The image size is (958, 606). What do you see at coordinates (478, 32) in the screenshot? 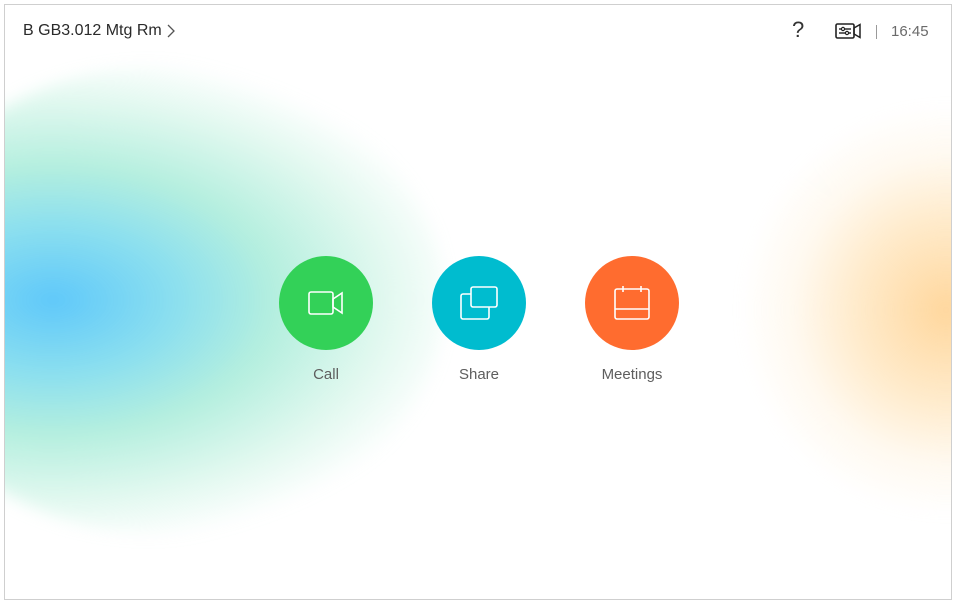
I see `top-bar: B GB3.012 Mtg Rm ? 16:45` at bounding box center [478, 32].